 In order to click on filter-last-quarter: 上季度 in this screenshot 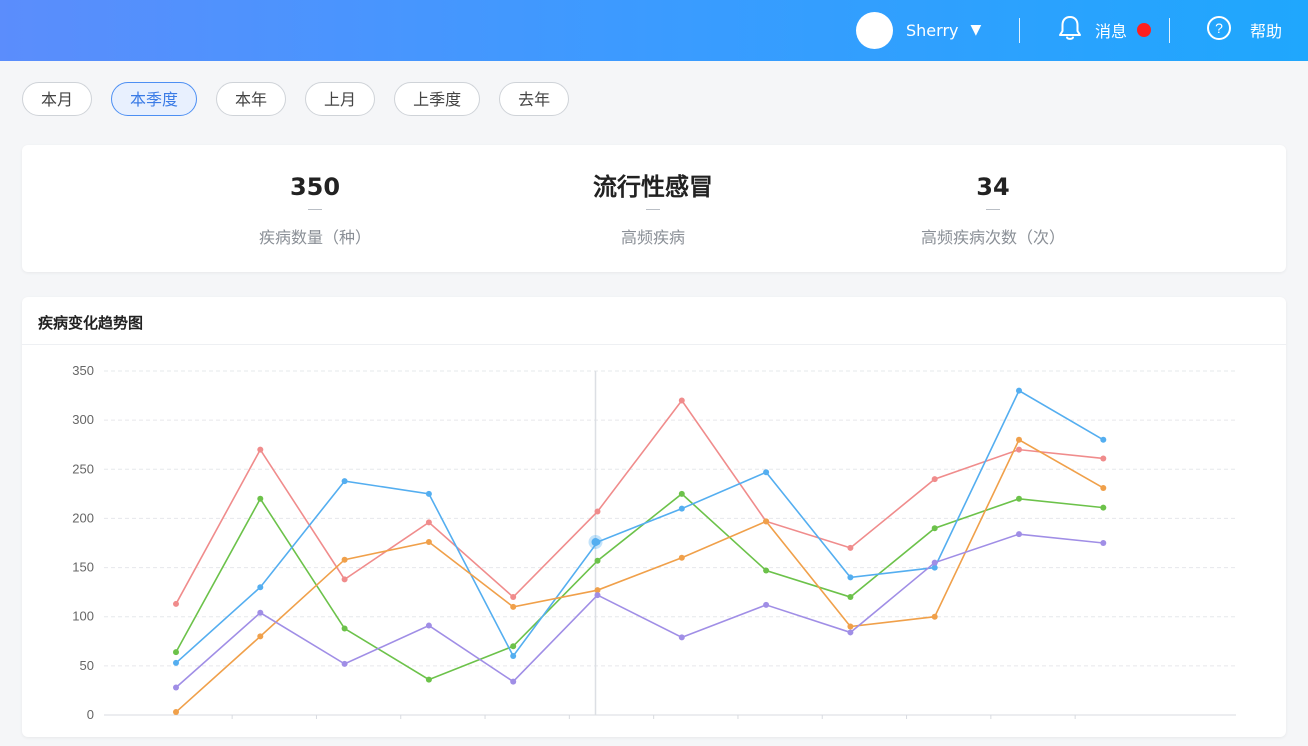, I will do `click(437, 99)`.